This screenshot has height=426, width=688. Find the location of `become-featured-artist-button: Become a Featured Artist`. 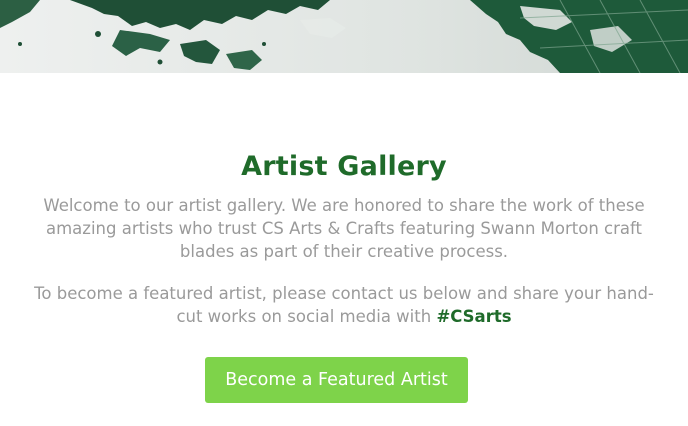

become-featured-artist-button: Become a Featured Artist is located at coordinates (336, 380).